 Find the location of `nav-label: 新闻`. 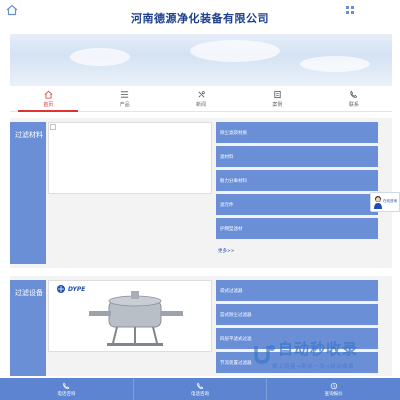

nav-label: 新闻 is located at coordinates (201, 104).